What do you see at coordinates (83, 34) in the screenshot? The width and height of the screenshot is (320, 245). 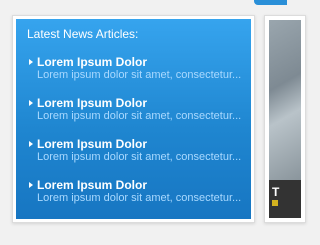 I see `news-heading: Latest News Articles:` at bounding box center [83, 34].